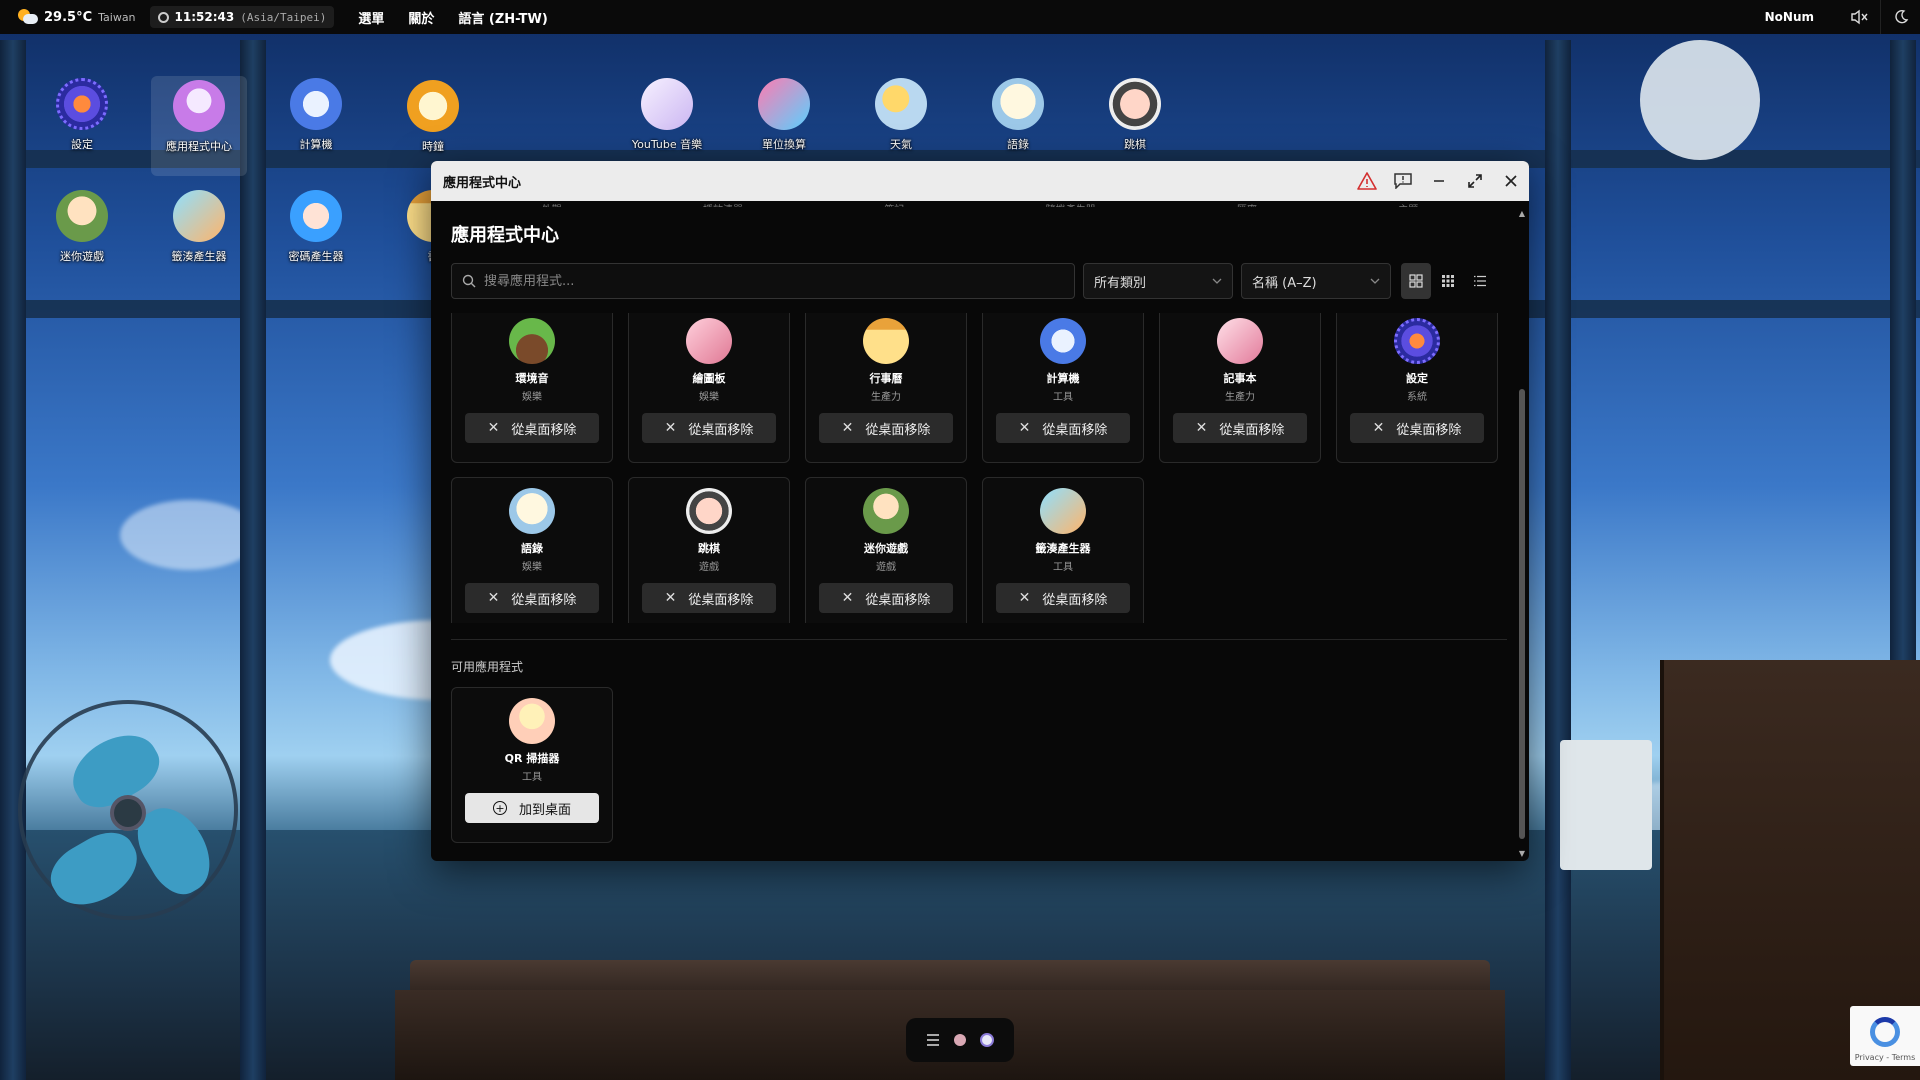 The height and width of the screenshot is (1080, 1920). Describe the element at coordinates (199, 126) in the screenshot. I see `desktop-icon-app-center: 應用程式中心` at that location.